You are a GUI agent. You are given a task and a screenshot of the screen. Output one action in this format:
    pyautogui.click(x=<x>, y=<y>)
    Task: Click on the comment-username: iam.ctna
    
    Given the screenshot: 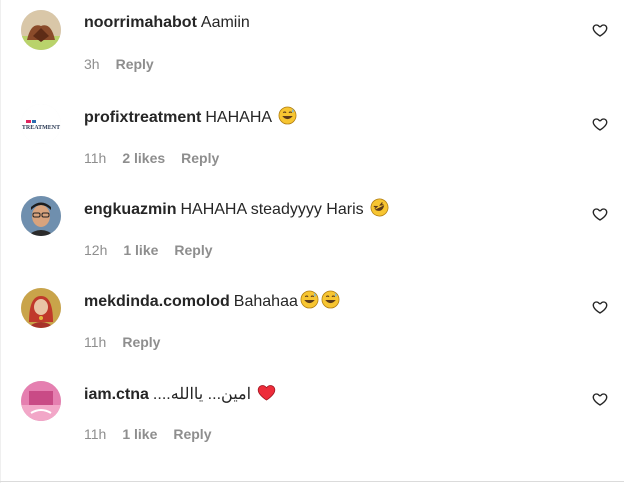 What is the action you would take?
    pyautogui.click(x=116, y=394)
    